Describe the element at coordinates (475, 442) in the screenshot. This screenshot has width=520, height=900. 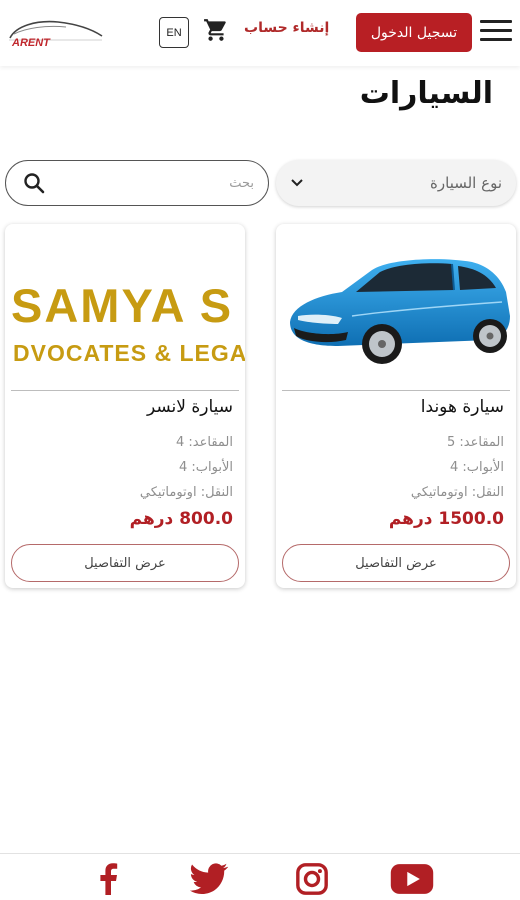
I see `car-seats: المقاعد: 5` at that location.